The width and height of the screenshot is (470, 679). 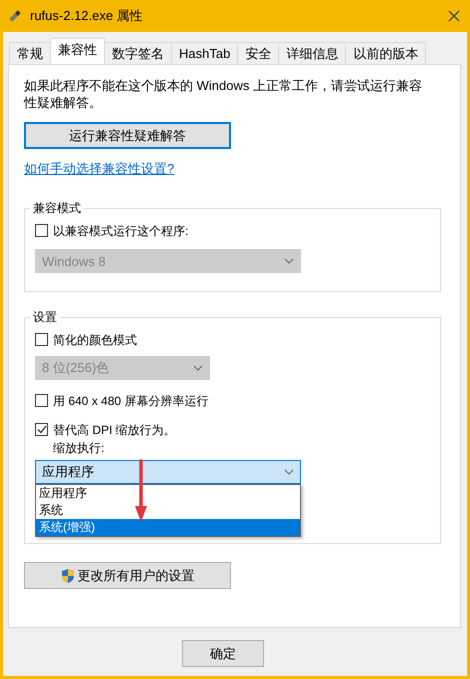 I want to click on close-icon, so click(x=454, y=16).